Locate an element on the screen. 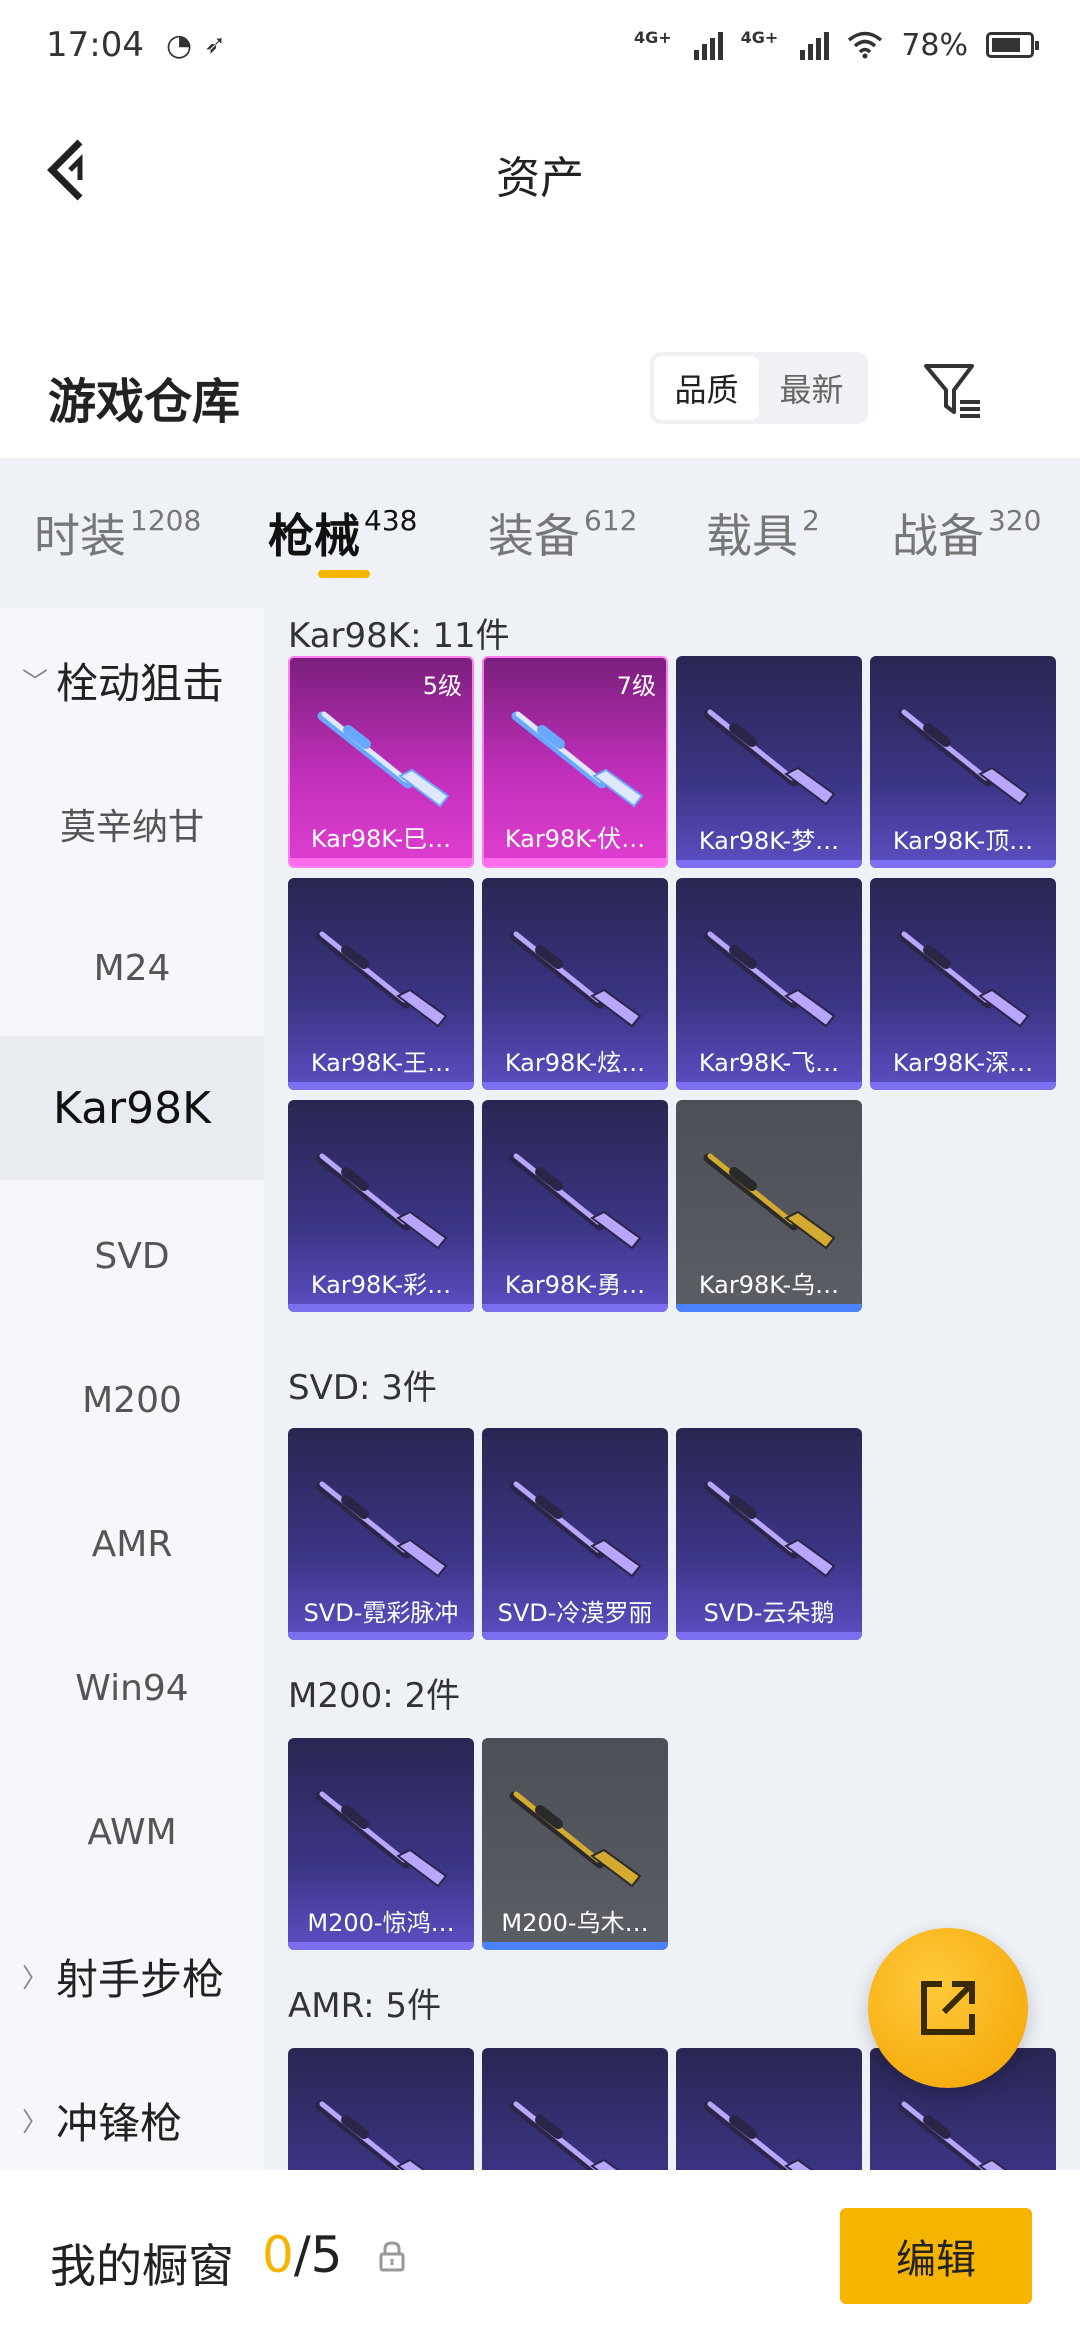 This screenshot has height=2340, width=1080. weapon-skin-card: SVD-霓彩脉冲 is located at coordinates (381, 1534).